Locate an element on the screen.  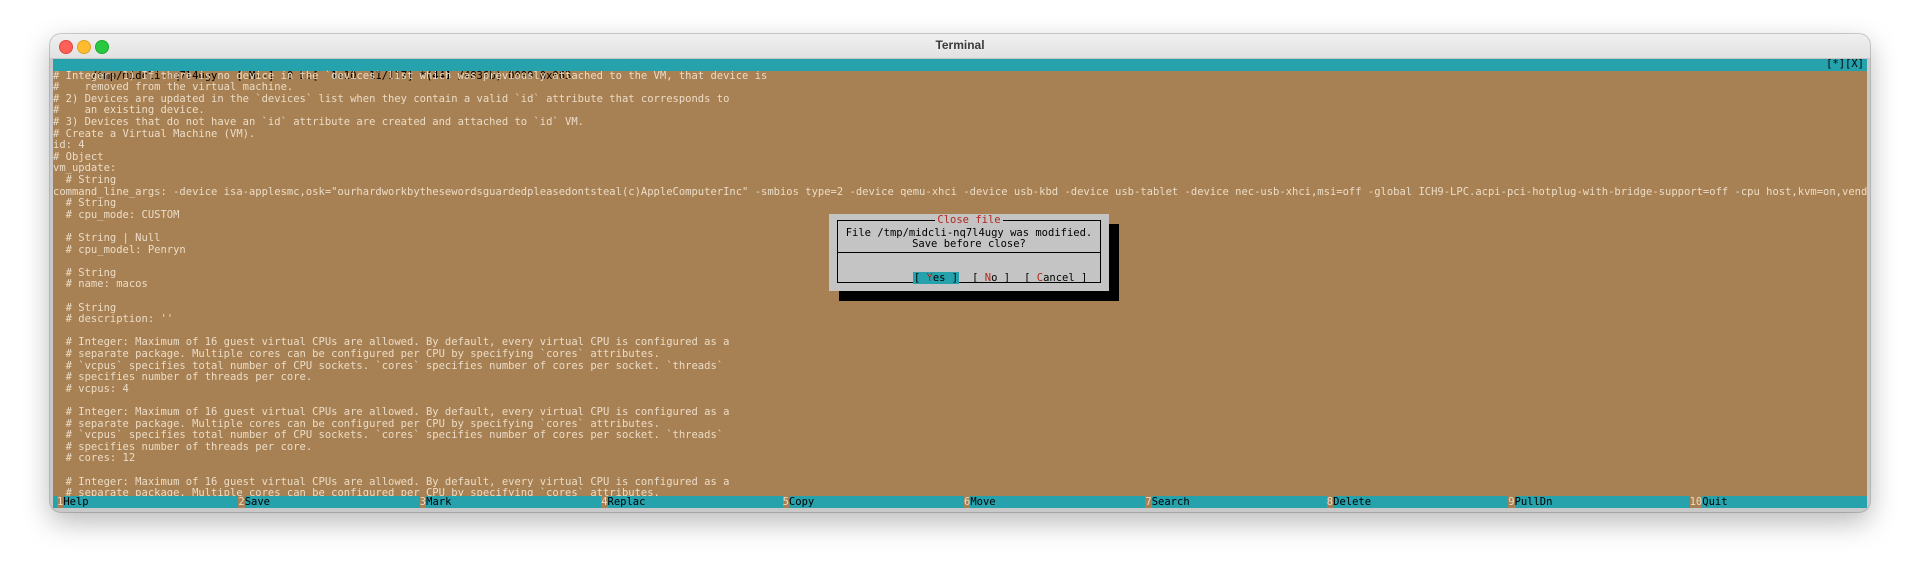
fkey-quit: 10Quit is located at coordinates (1708, 502).